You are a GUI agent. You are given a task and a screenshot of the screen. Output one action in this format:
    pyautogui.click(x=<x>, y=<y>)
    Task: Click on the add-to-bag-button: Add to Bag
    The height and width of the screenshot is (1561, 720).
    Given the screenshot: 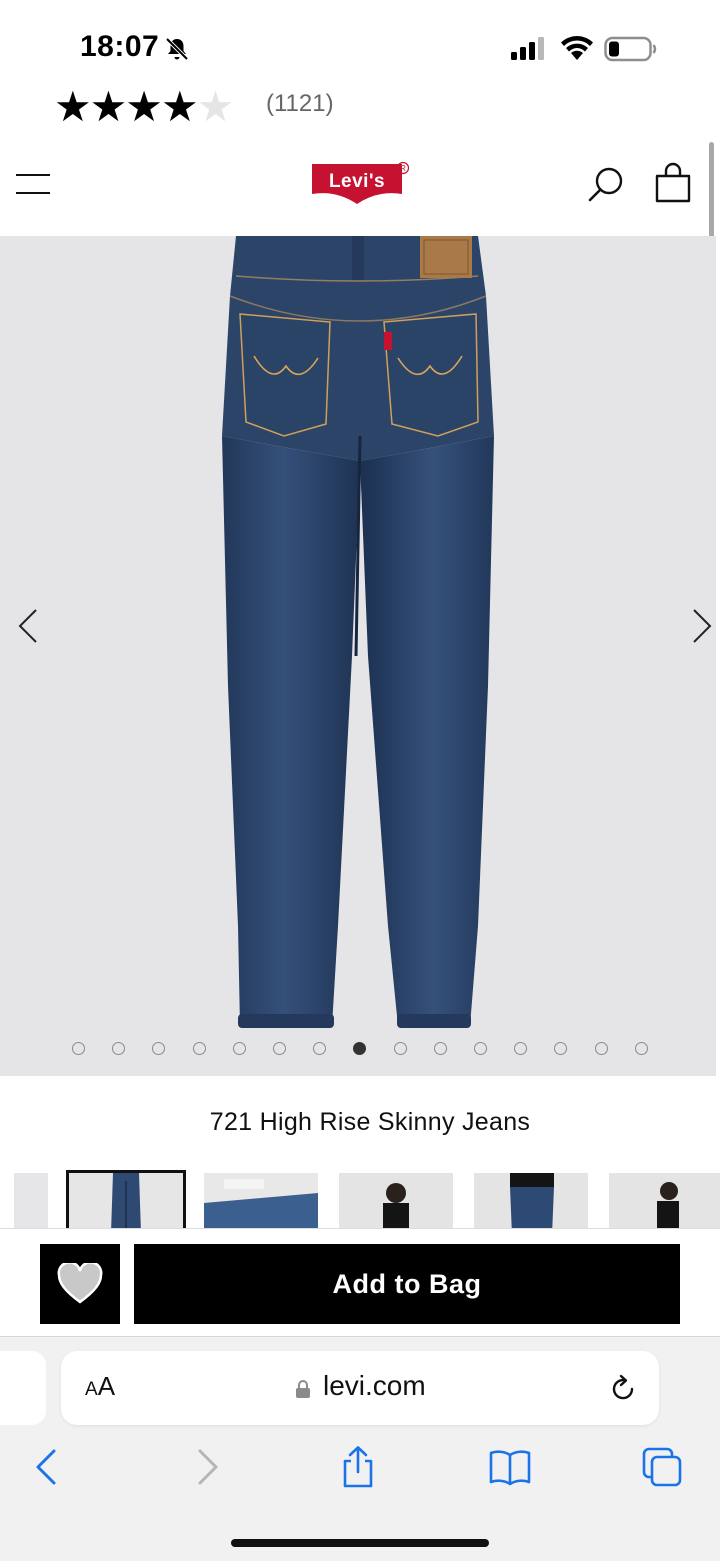 What is the action you would take?
    pyautogui.click(x=407, y=1284)
    